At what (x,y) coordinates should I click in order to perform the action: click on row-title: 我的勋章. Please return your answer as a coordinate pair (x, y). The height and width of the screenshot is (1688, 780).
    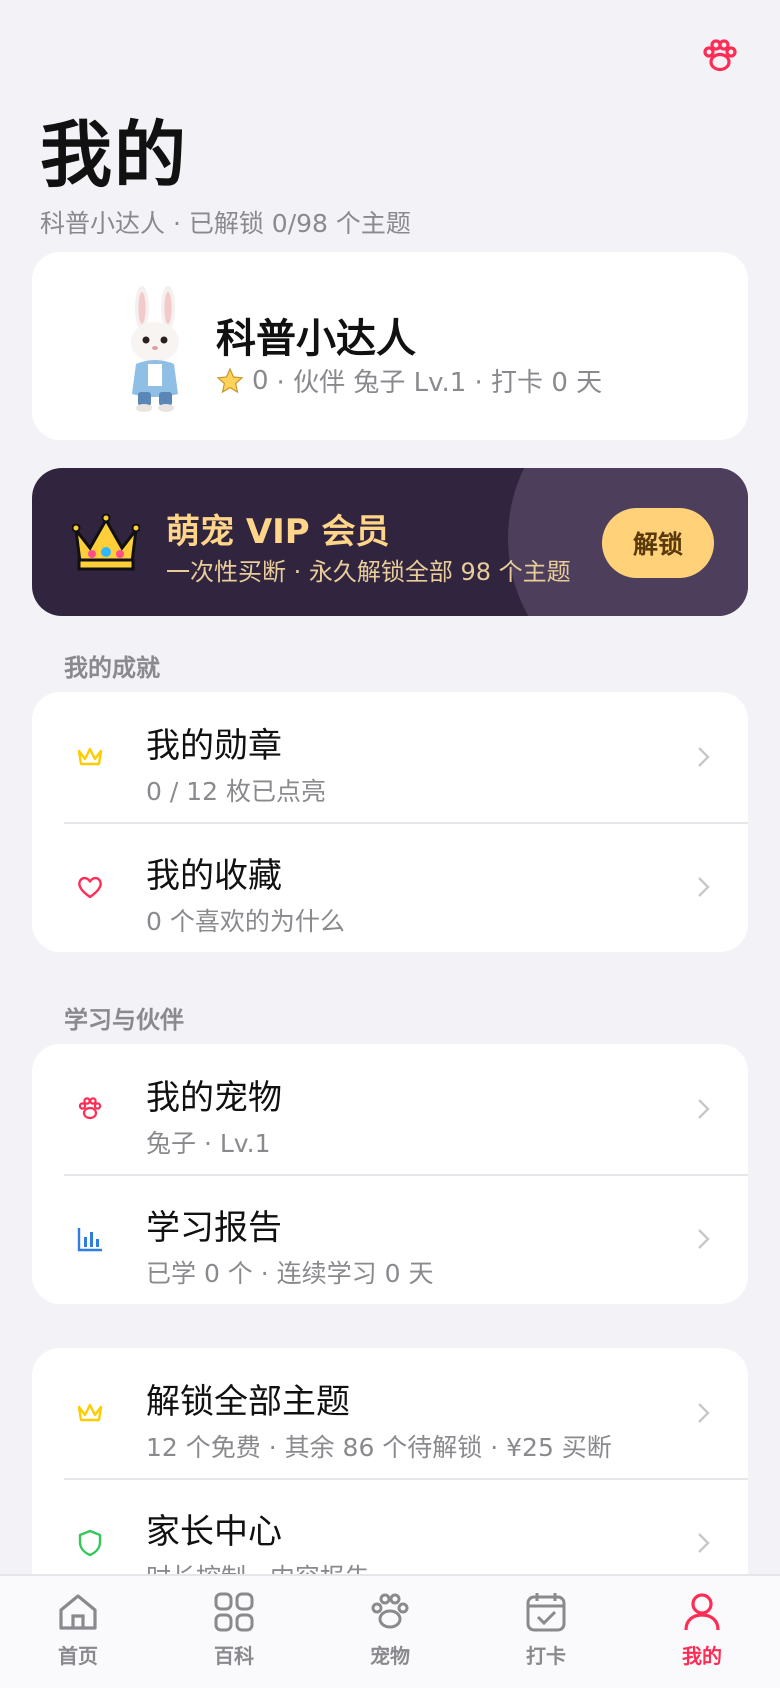
    Looking at the image, I should click on (214, 746).